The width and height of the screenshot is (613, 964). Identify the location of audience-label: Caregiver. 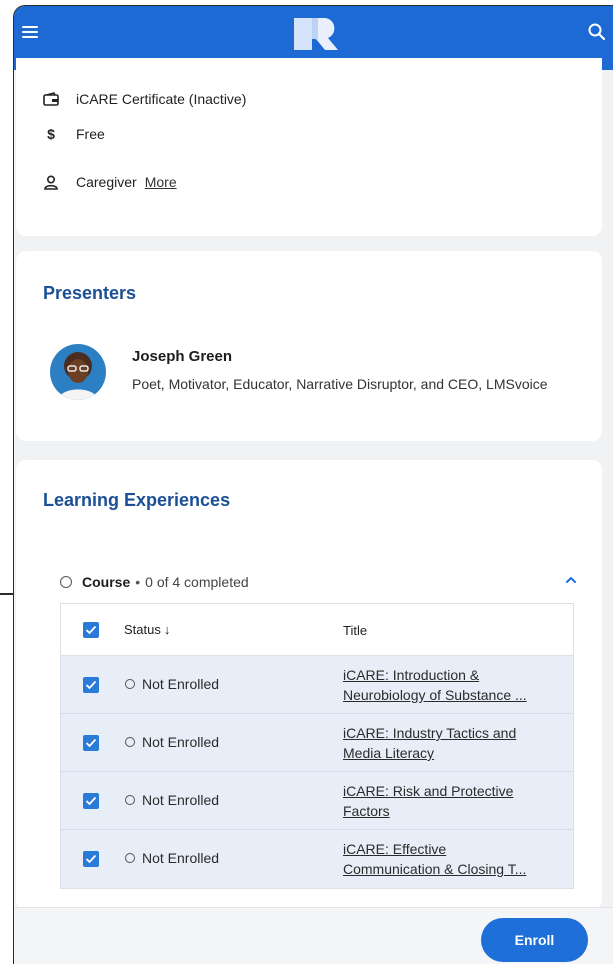
(106, 182).